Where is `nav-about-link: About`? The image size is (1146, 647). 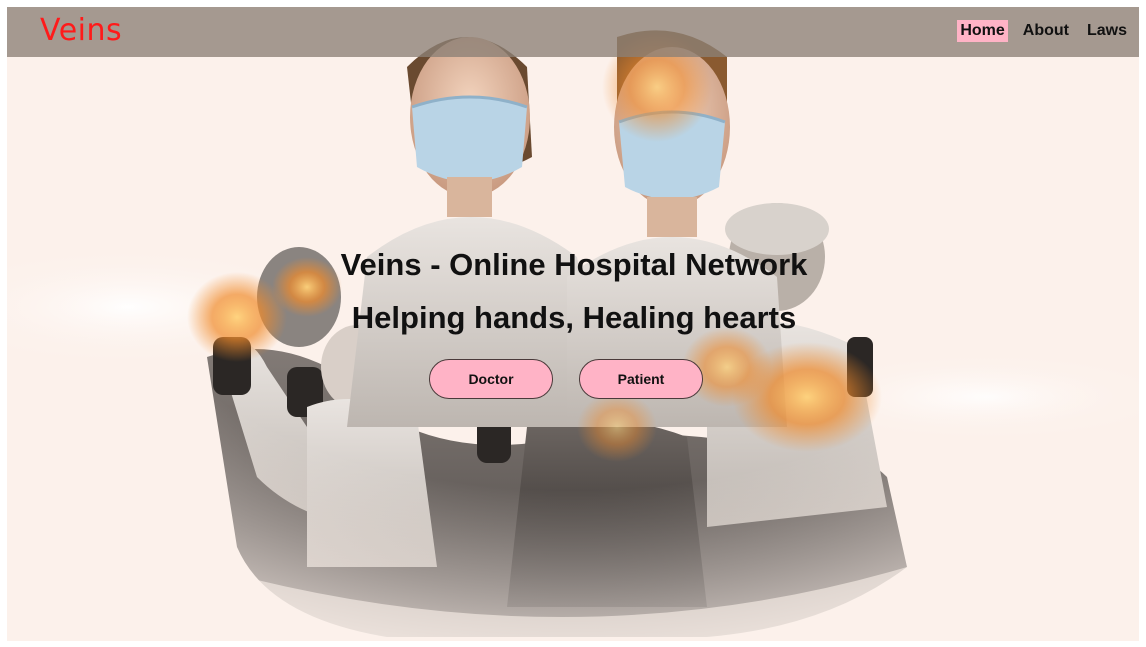 nav-about-link: About is located at coordinates (1046, 31).